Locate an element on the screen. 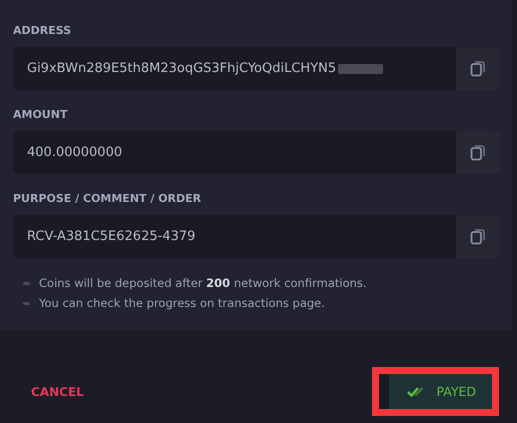  field-label: ADDRESS is located at coordinates (42, 30).